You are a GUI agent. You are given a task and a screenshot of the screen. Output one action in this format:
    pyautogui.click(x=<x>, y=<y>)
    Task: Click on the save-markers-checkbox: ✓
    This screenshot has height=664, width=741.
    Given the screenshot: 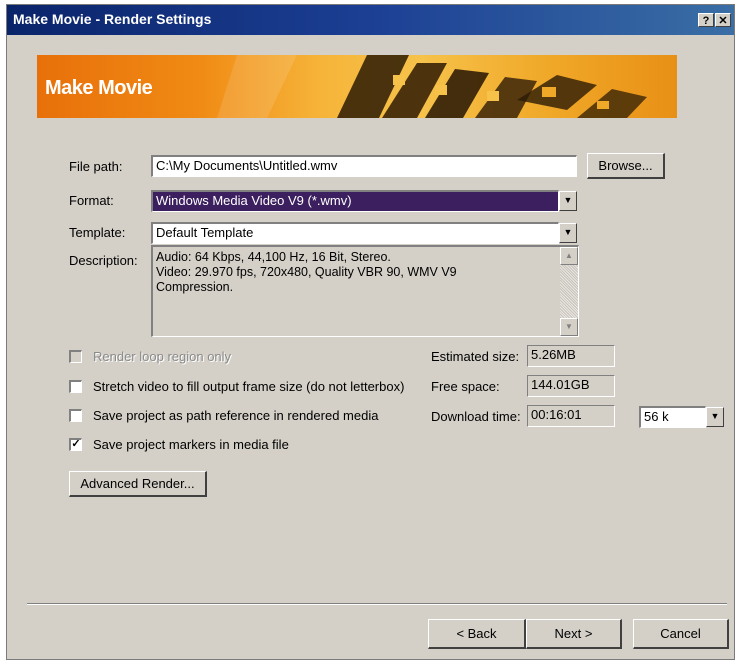 What is the action you would take?
    pyautogui.click(x=75, y=444)
    